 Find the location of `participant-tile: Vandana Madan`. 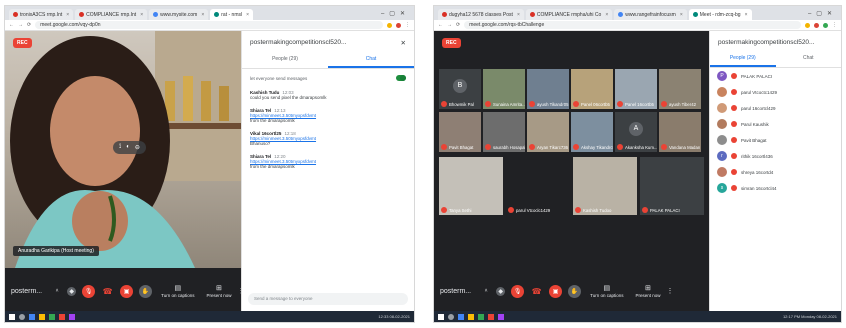

participant-tile: Vandana Madan is located at coordinates (680, 132).